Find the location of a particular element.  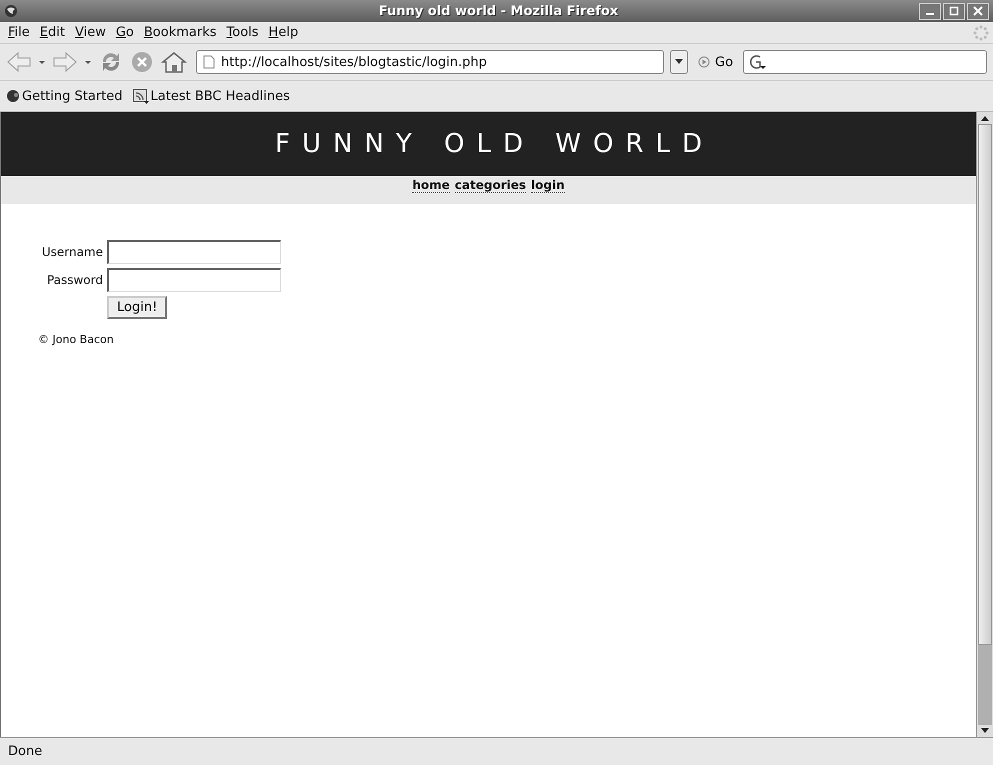

menu-item: Bookmarks is located at coordinates (180, 32).